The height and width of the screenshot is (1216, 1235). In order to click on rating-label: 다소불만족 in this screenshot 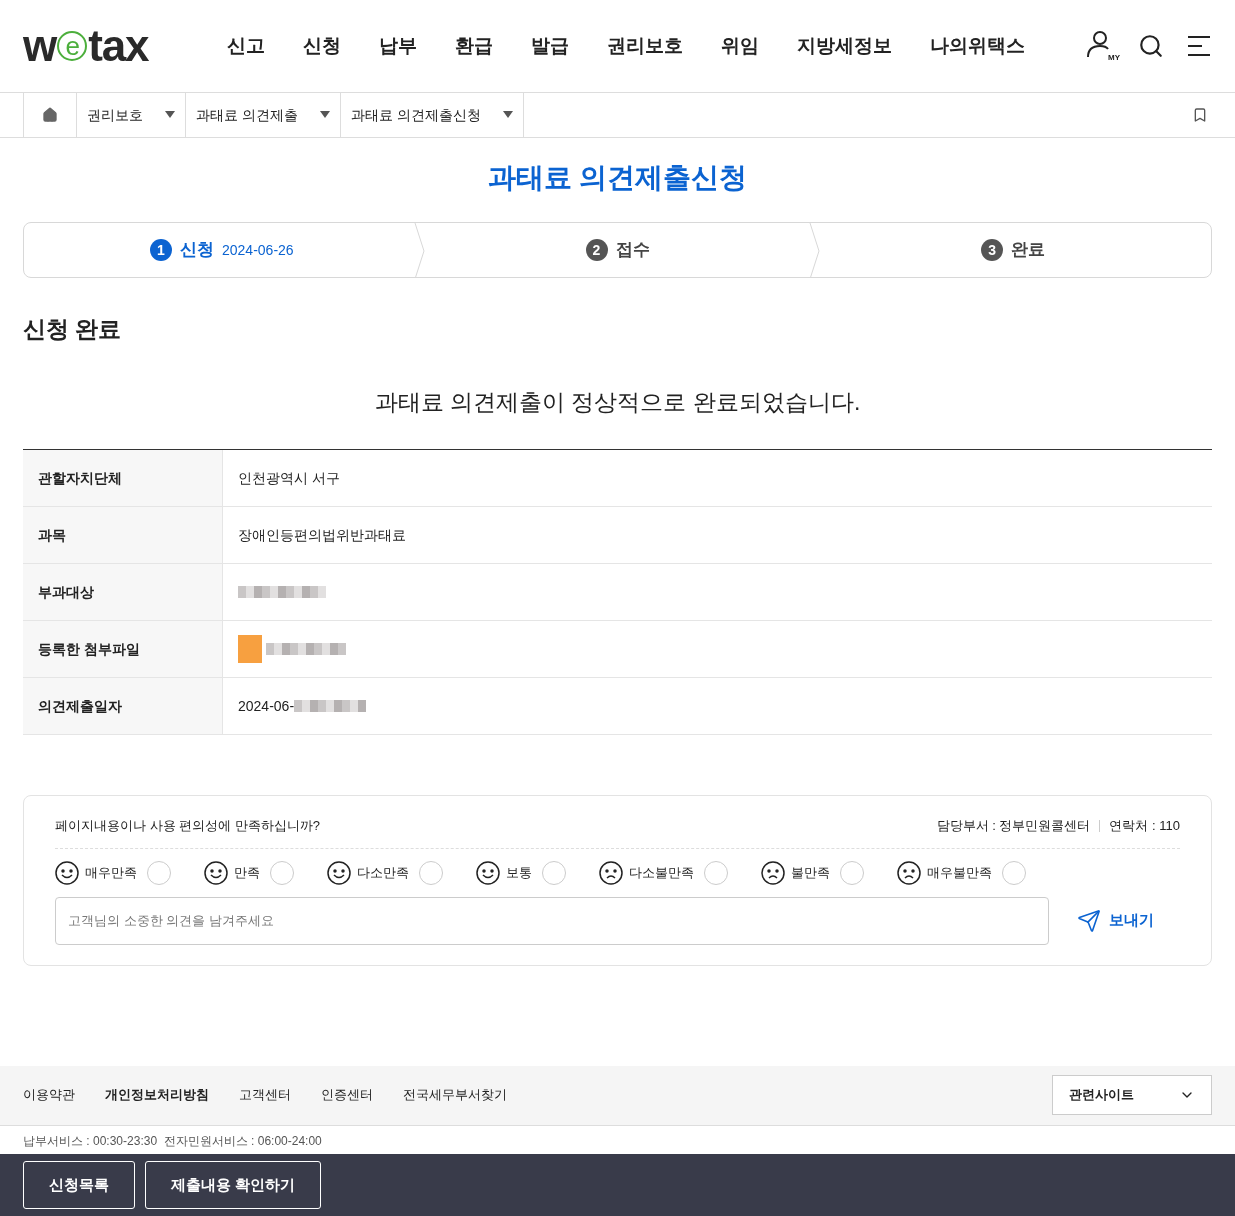, I will do `click(661, 872)`.